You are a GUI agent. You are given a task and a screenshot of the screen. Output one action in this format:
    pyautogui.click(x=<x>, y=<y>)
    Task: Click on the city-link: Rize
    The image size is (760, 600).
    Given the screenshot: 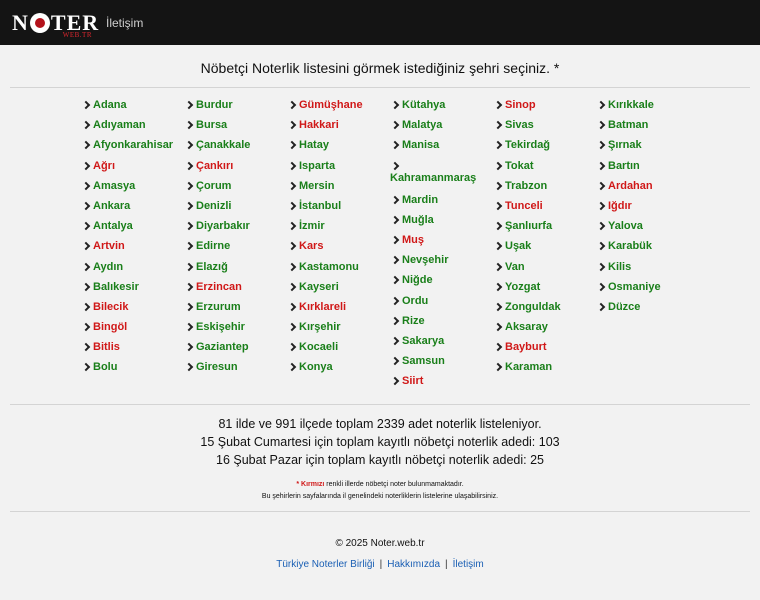 What is the action you would take?
    pyautogui.click(x=441, y=324)
    